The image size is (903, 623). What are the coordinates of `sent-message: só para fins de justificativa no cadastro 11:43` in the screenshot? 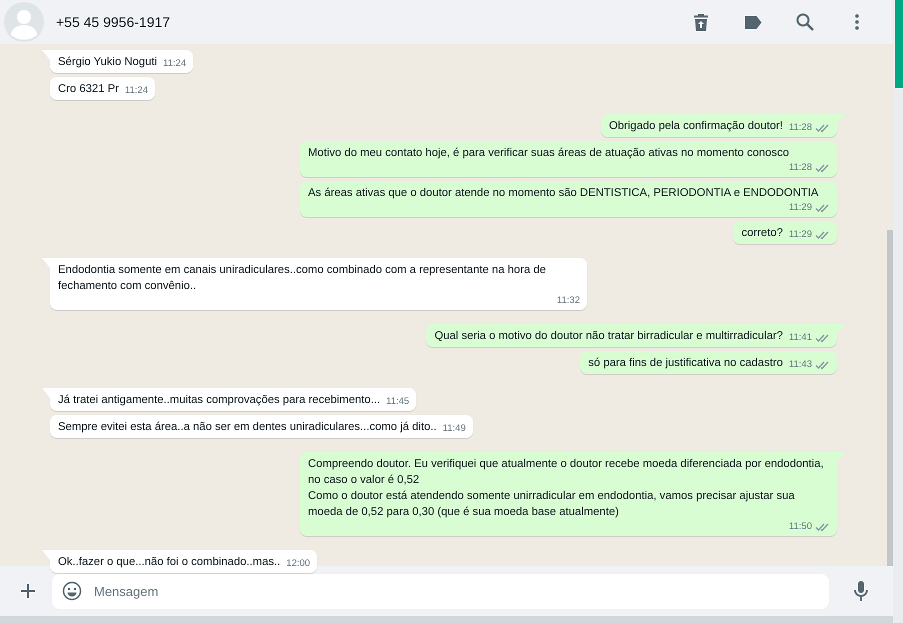 It's located at (708, 362).